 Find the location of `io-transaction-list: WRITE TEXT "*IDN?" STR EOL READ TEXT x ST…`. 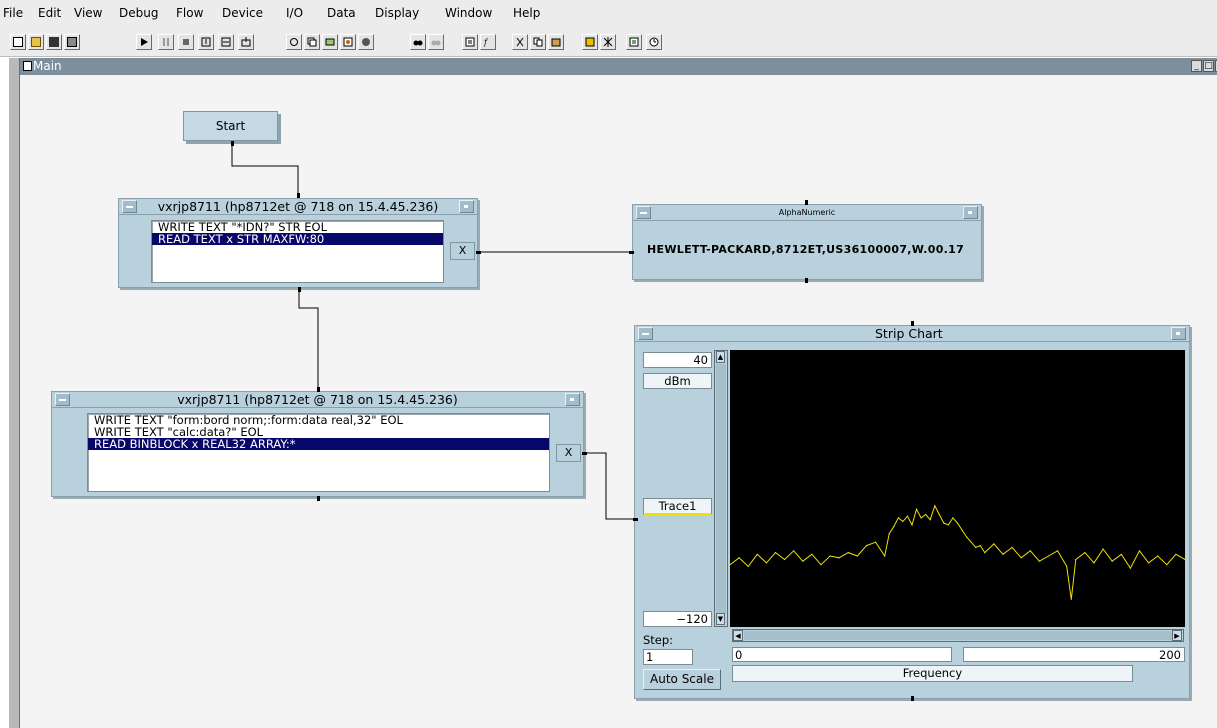

io-transaction-list: WRITE TEXT "*IDN?" STR EOL READ TEXT x ST… is located at coordinates (297, 251).